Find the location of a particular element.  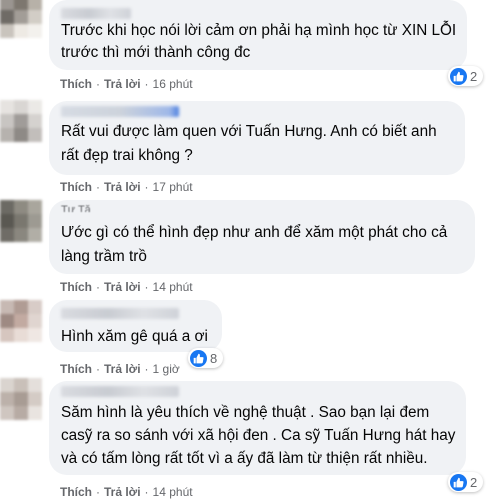

comment-time: 16 phút is located at coordinates (173, 84).